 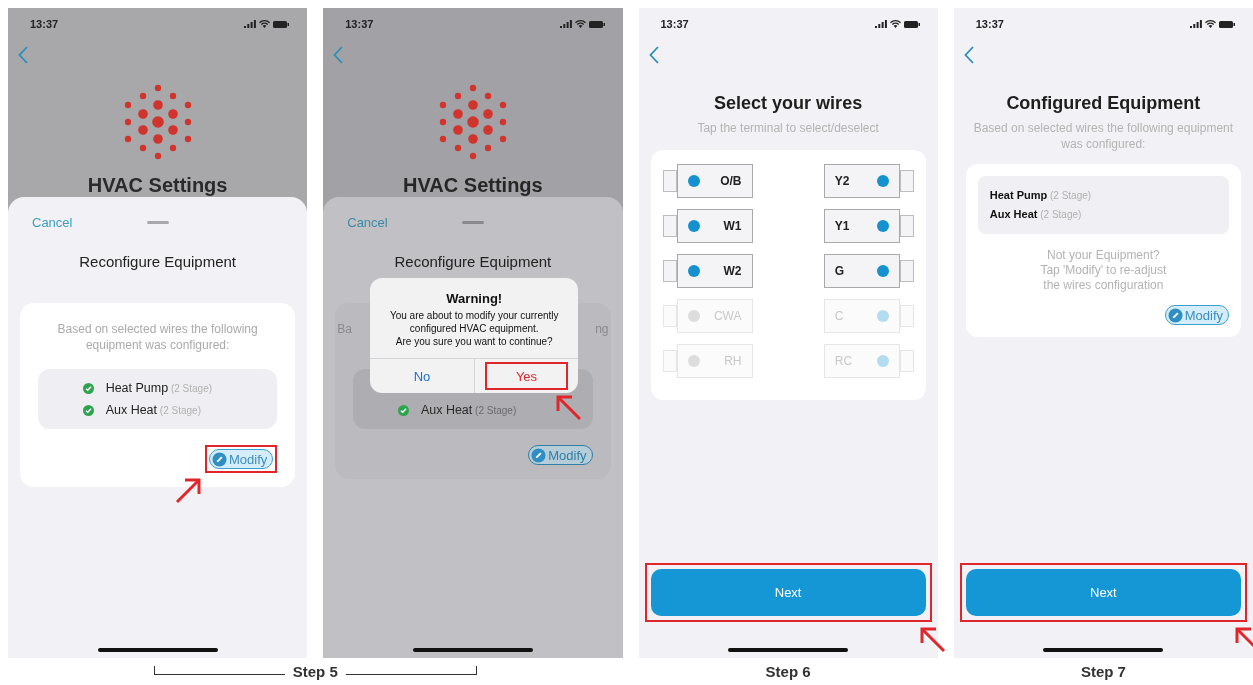 I want to click on screen-title: Configured Equipment, so click(x=1103, y=103).